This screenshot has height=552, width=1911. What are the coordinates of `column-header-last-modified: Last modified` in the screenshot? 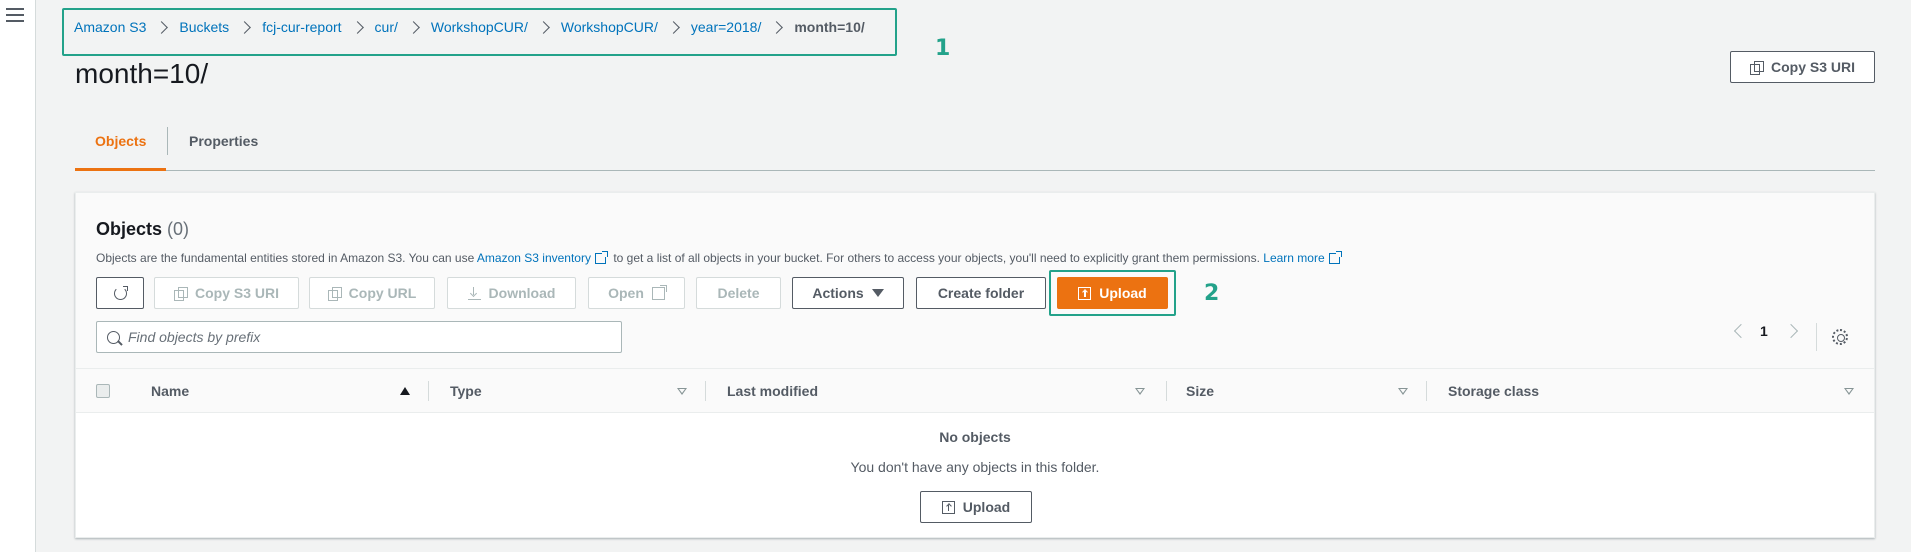 It's located at (772, 391).